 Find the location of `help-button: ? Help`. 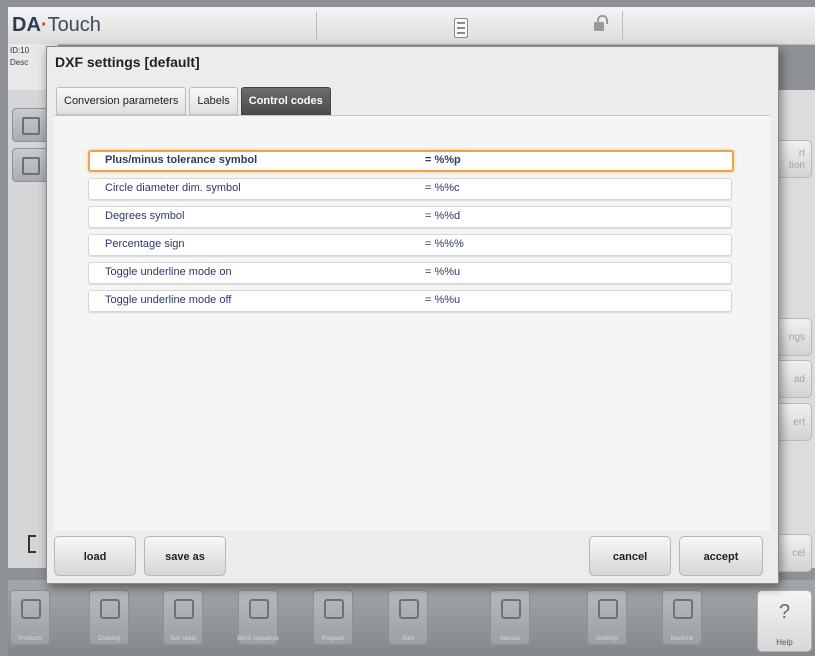

help-button: ? Help is located at coordinates (784, 621).